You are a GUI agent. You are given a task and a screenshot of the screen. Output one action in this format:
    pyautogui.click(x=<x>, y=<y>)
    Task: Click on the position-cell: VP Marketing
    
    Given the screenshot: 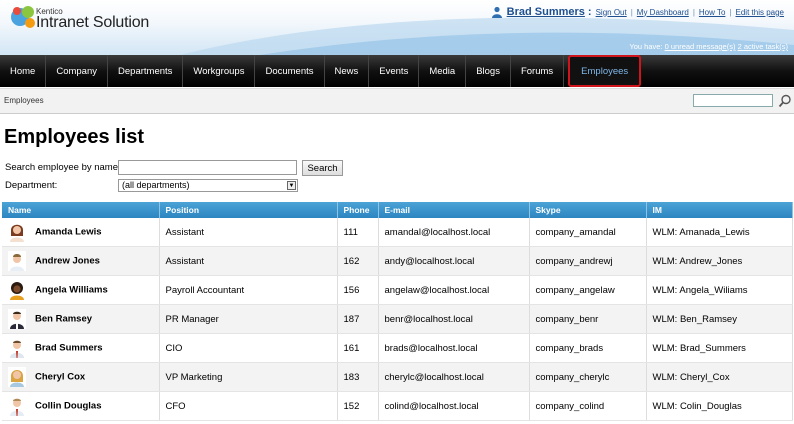 What is the action you would take?
    pyautogui.click(x=248, y=377)
    